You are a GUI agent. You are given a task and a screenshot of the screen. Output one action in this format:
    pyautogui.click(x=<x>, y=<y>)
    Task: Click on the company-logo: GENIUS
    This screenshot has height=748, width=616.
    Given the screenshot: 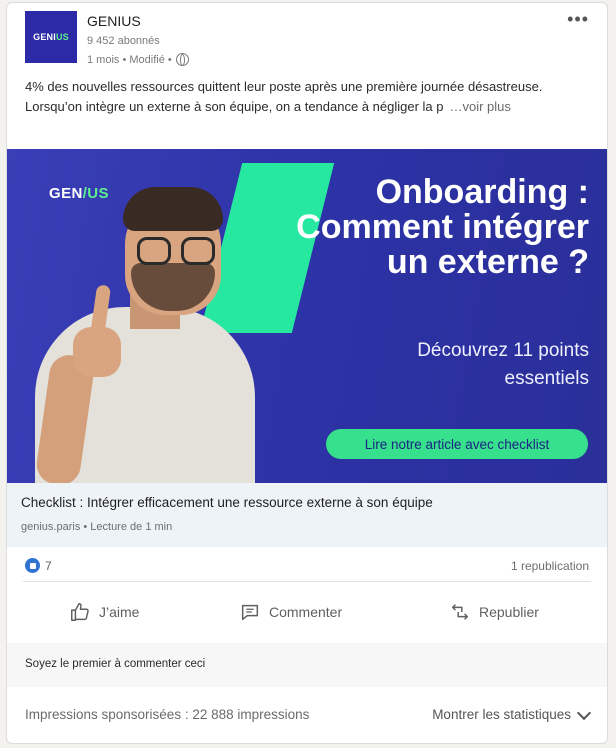 What is the action you would take?
    pyautogui.click(x=51, y=37)
    